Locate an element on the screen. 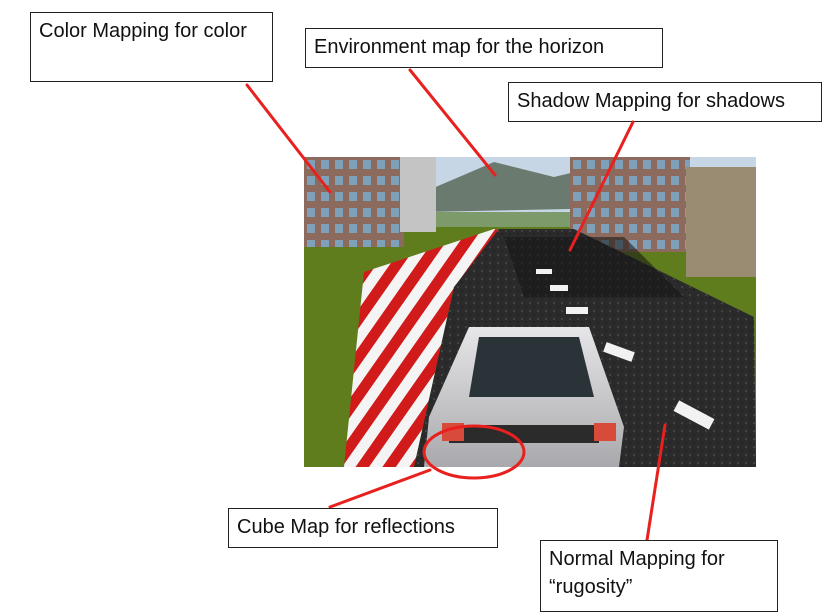  color-mapping-label: Color Mapping for color is located at coordinates (151, 47).